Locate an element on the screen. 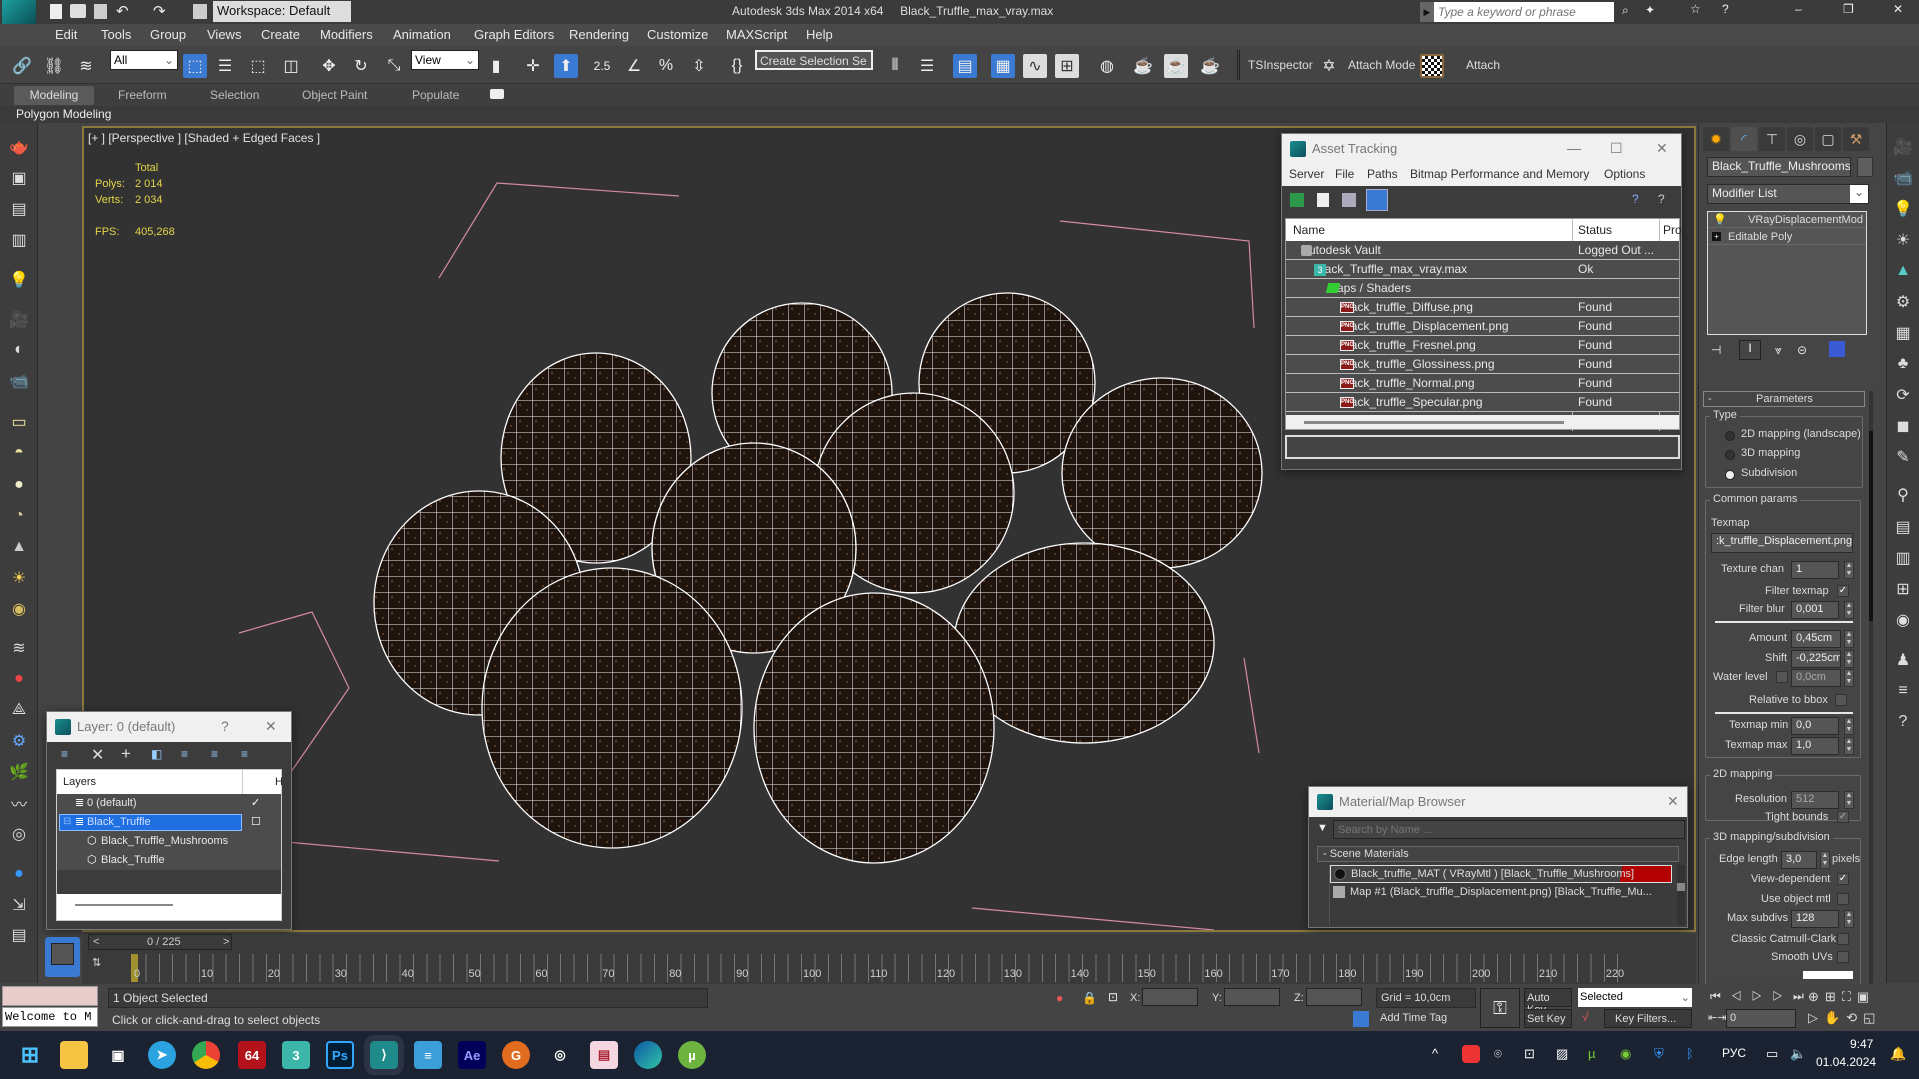 This screenshot has height=1079, width=1919. volume-icon: 🔈 is located at coordinates (1798, 1054).